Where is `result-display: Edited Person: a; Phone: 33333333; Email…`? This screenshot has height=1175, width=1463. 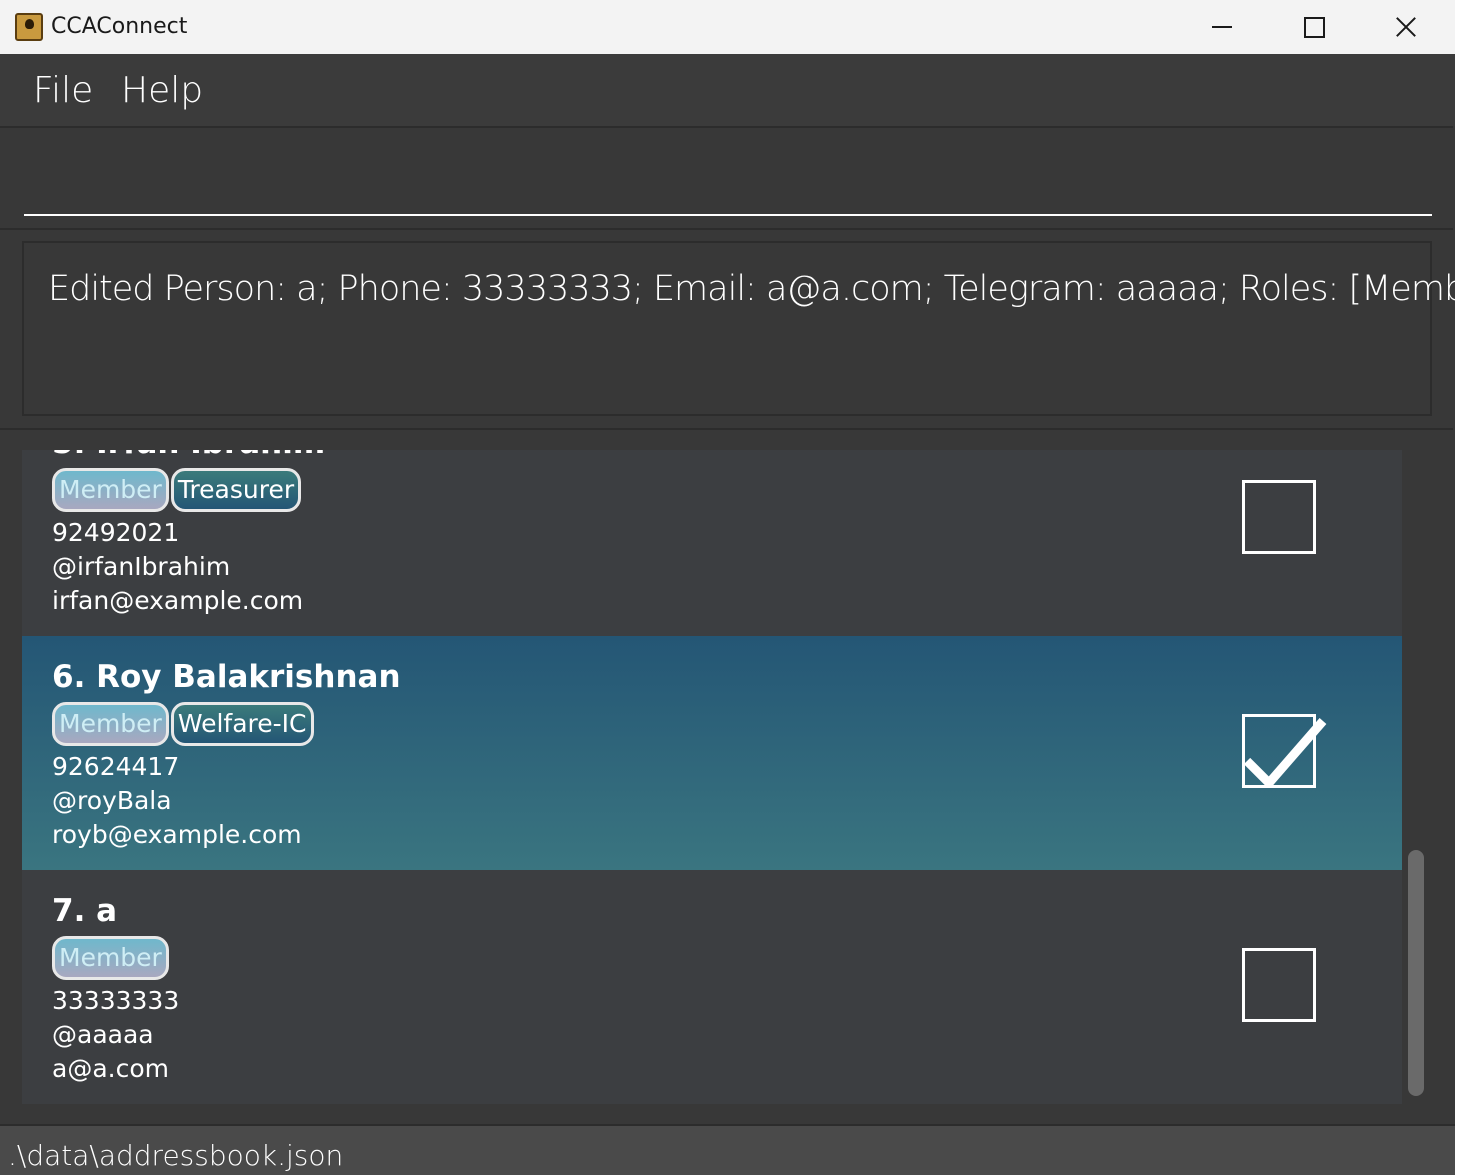
result-display: Edited Person: a; Phone: 33333333; Email… is located at coordinates (738, 328).